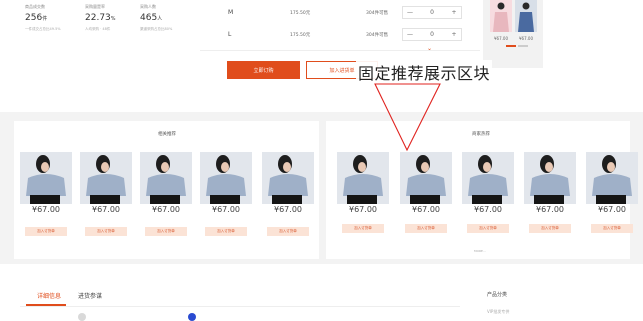  What do you see at coordinates (231, 12) in the screenshot?
I see `size-label: M` at bounding box center [231, 12].